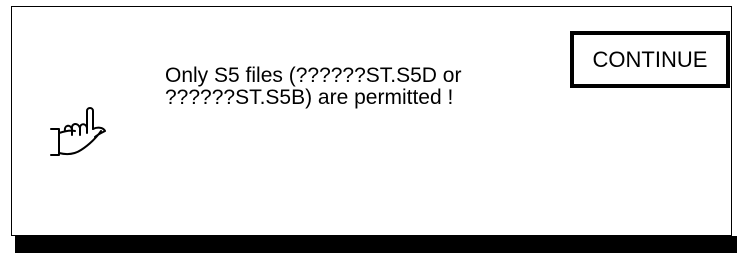 Image resolution: width=737 pixels, height=253 pixels. What do you see at coordinates (650, 59) in the screenshot?
I see `continue-button: CONTINUE` at bounding box center [650, 59].